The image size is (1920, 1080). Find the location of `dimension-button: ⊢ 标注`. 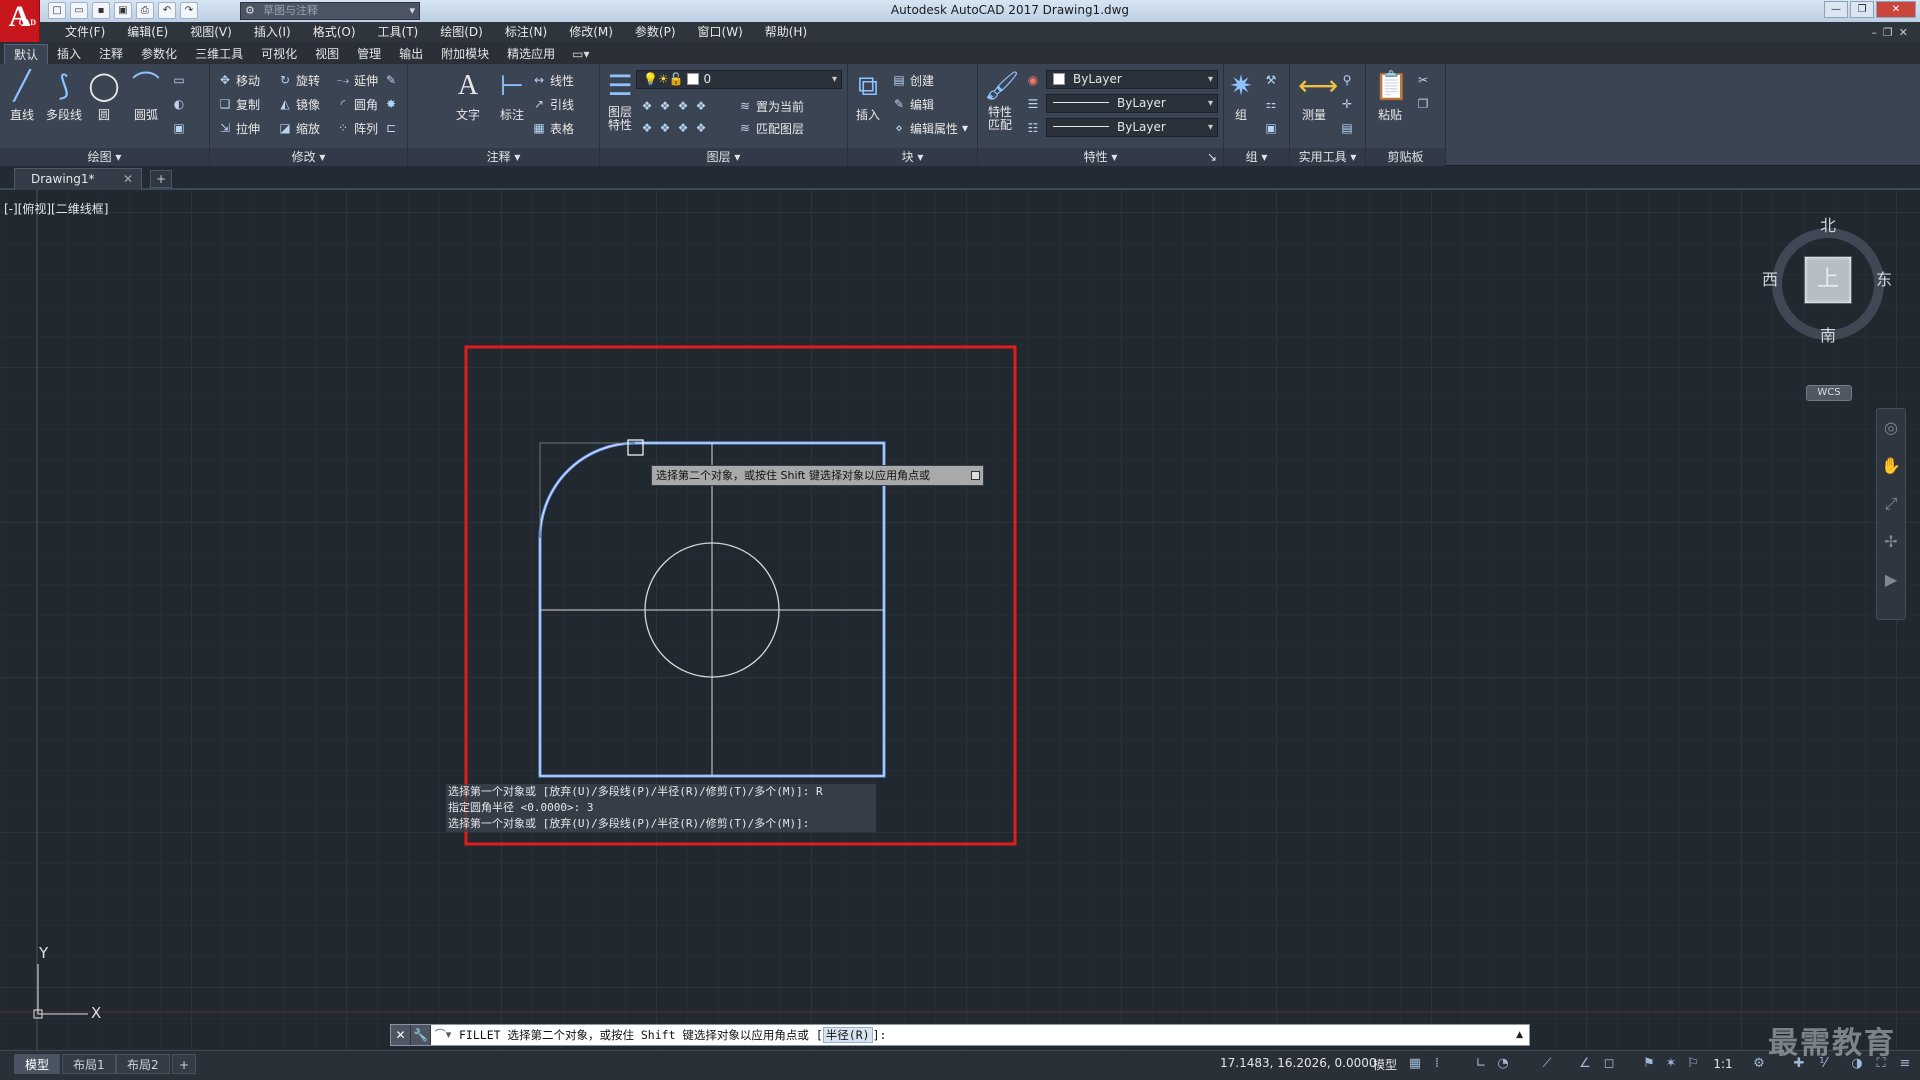

dimension-button: ⊢ 标注 is located at coordinates (512, 95).